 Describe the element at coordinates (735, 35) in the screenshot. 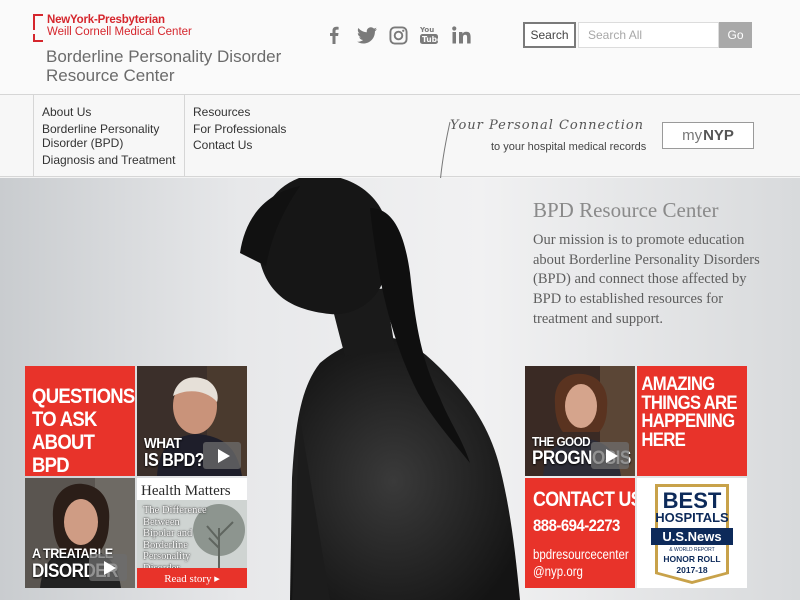

I see `go-button: Go` at that location.